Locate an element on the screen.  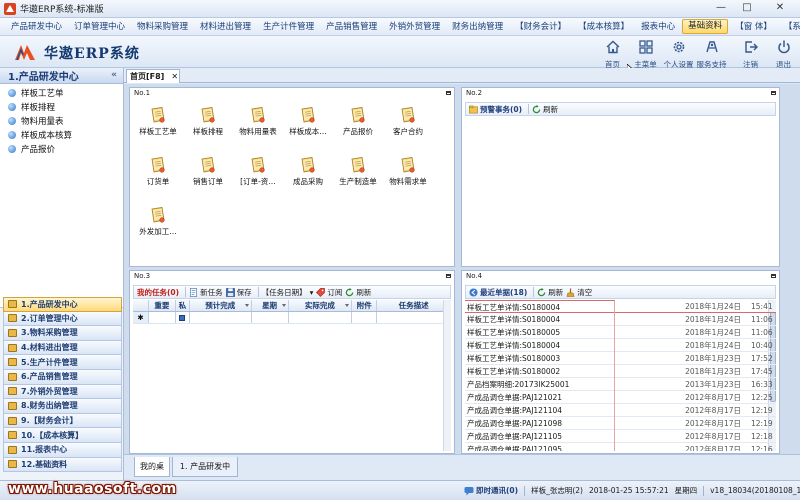
module-item-2: 2.订单管理中心 is located at coordinates (62, 319).